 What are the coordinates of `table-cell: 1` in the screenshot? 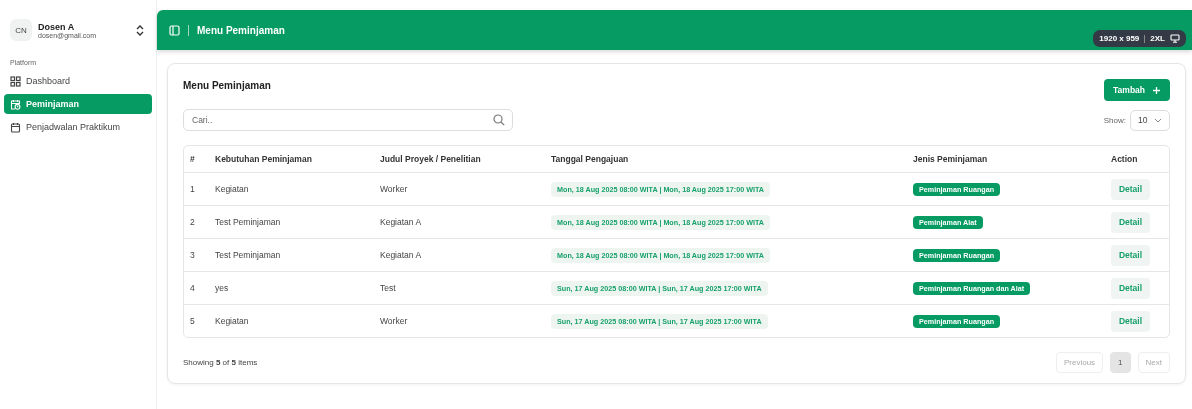 It's located at (192, 189).